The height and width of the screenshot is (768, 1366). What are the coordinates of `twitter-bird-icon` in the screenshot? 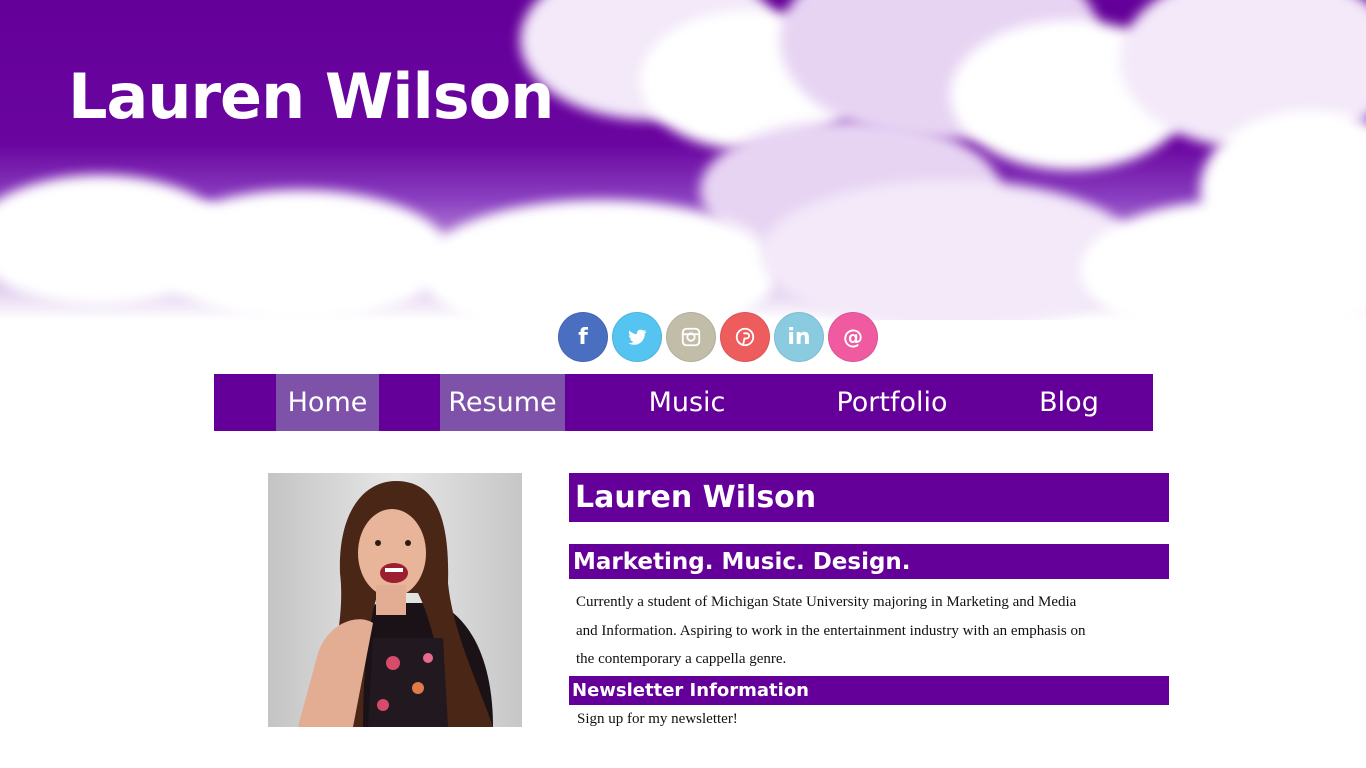 It's located at (637, 337).